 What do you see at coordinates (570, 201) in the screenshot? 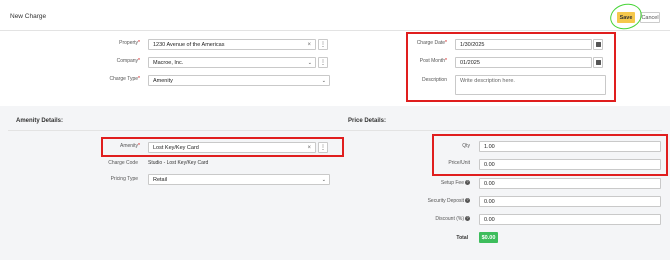
I see `security-deposit-input: 0.00` at bounding box center [570, 201].